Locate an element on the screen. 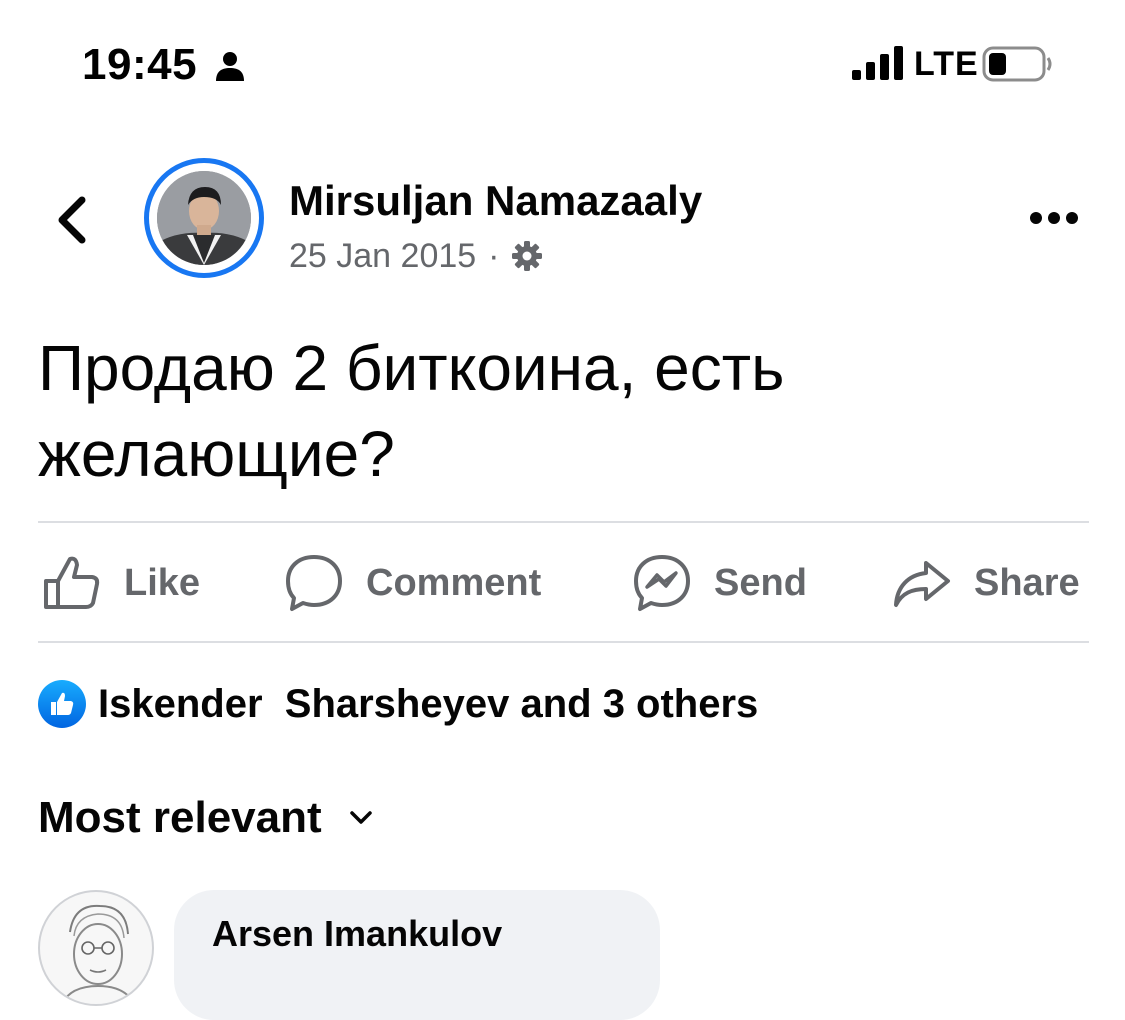 Image resolution: width=1125 pixels, height=1020 pixels. comment-button: Comment is located at coordinates (412, 583).